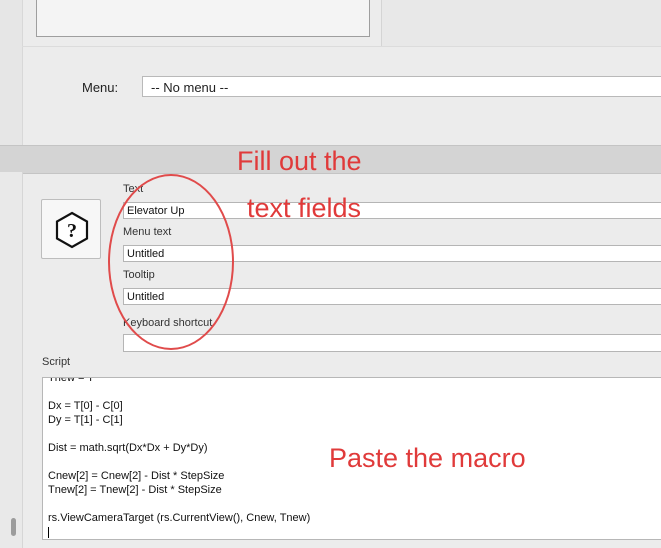 Image resolution: width=661 pixels, height=548 pixels. Describe the element at coordinates (128, 448) in the screenshot. I see `script-line: Dist = math.sqrt(Dx*Dx + Dy*Dy)` at that location.